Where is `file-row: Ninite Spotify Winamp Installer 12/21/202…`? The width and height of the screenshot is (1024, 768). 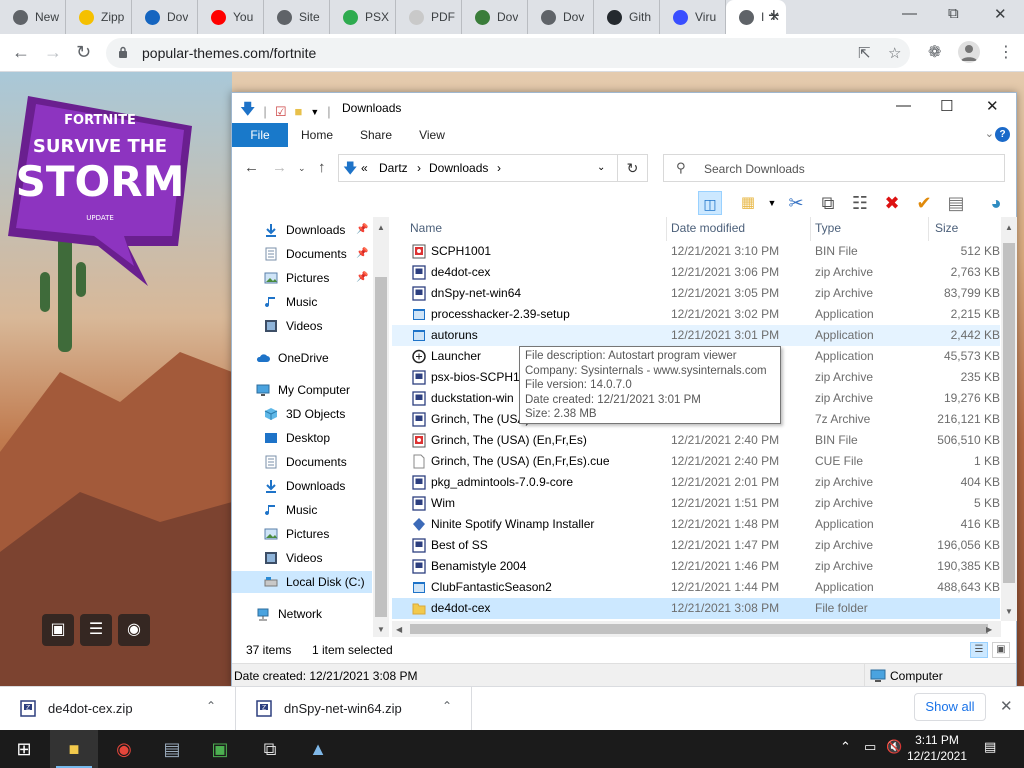 file-row: Ninite Spotify Winamp Installer 12/21/202… is located at coordinates (696, 524).